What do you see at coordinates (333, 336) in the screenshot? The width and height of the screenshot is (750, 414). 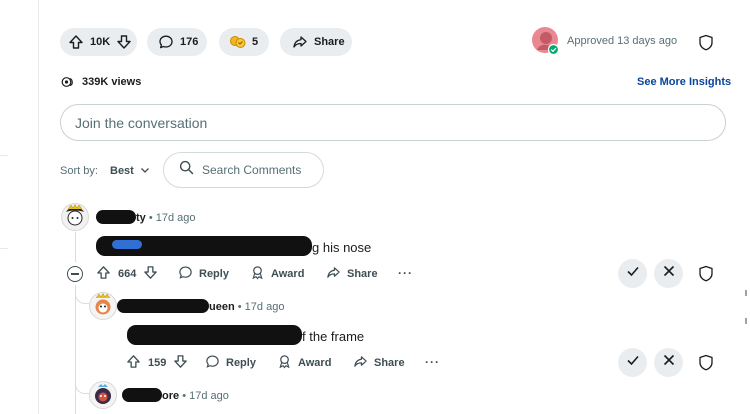 I see `comment-body: f the frame` at bounding box center [333, 336].